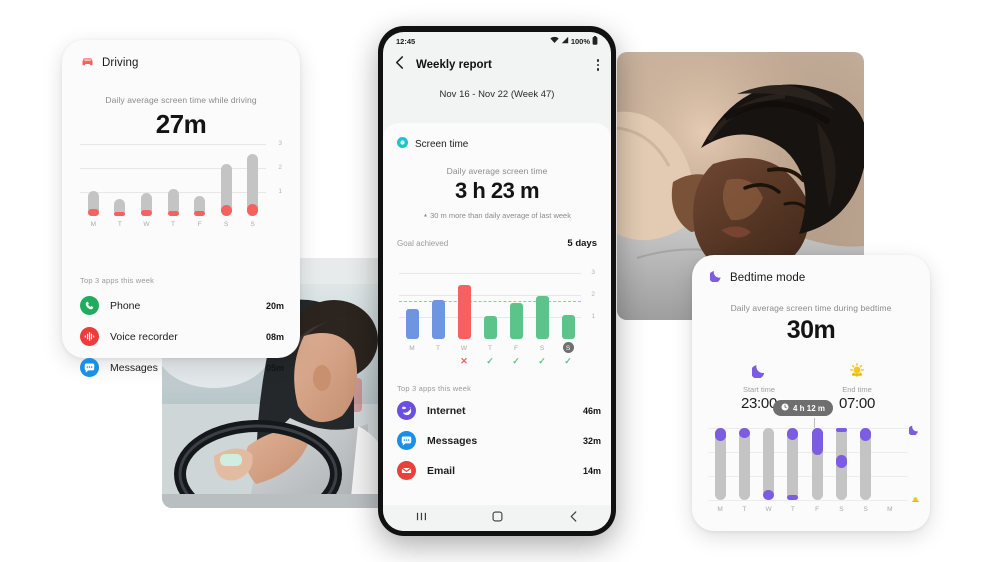 This screenshot has width=1000, height=562. Describe the element at coordinates (442, 144) in the screenshot. I see `screen-time-section-title: Screen time` at that location.